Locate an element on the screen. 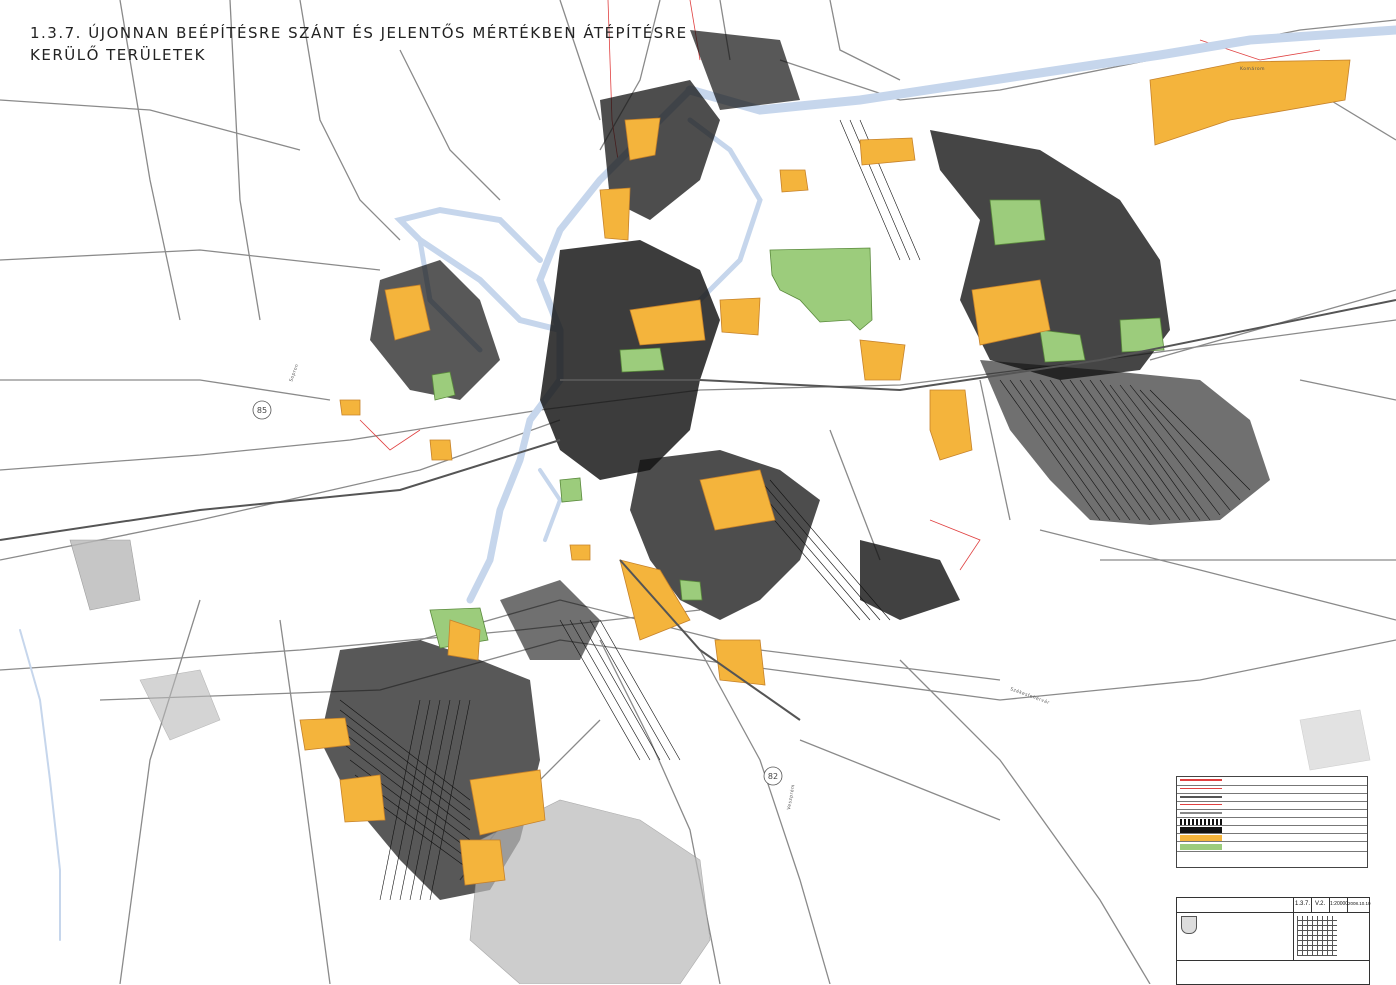 This screenshot has width=1396, height=985. road-82-shield: 82 is located at coordinates (773, 776).